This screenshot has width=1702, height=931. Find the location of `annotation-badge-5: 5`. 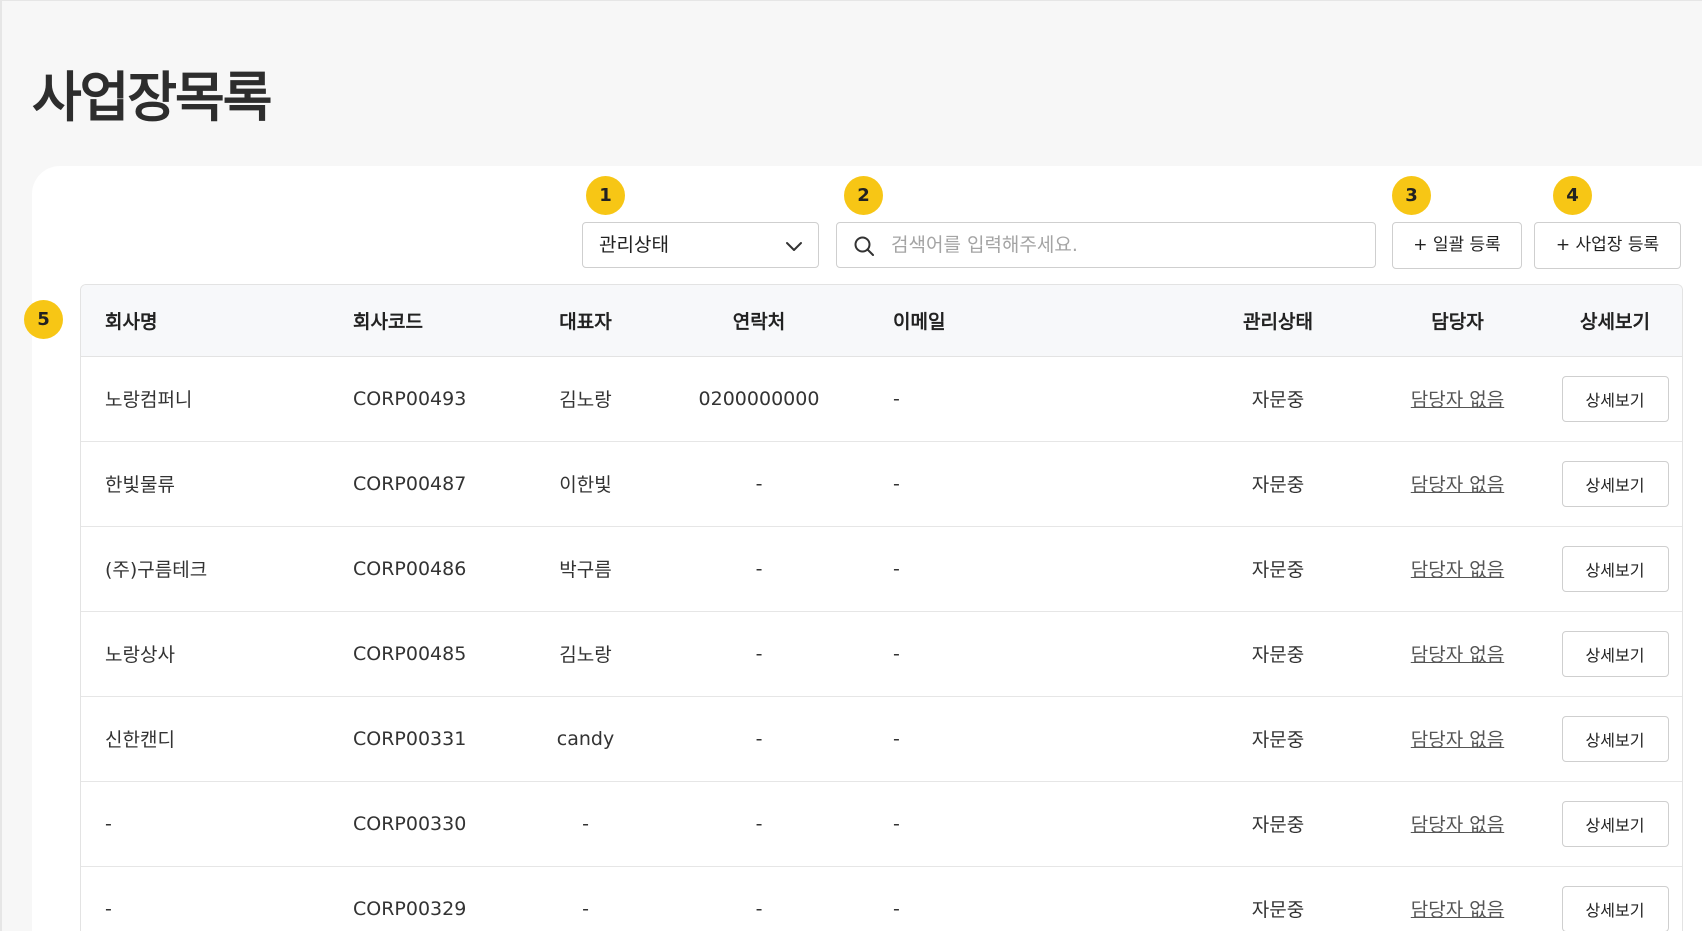

annotation-badge-5: 5 is located at coordinates (43, 319).